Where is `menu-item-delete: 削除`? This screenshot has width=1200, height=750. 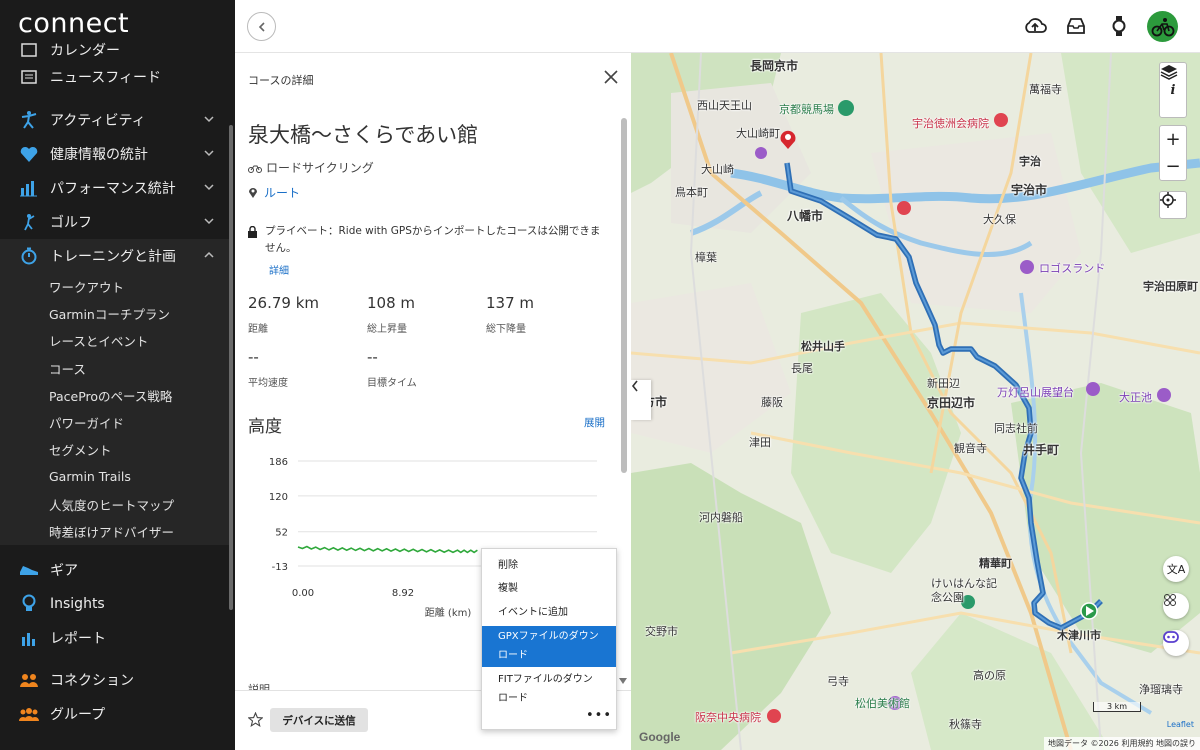
menu-item-delete: 削除 is located at coordinates (549, 565).